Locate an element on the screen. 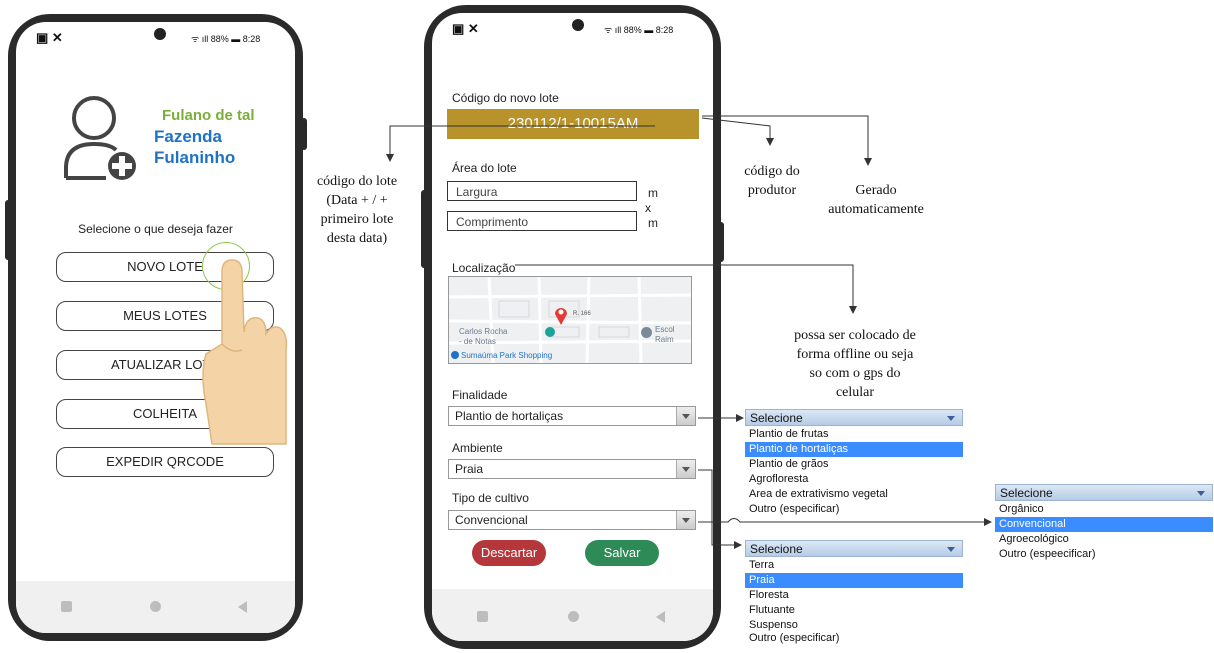 The width and height of the screenshot is (1214, 653). dropdown-option-selected: Convencional is located at coordinates (1104, 524).